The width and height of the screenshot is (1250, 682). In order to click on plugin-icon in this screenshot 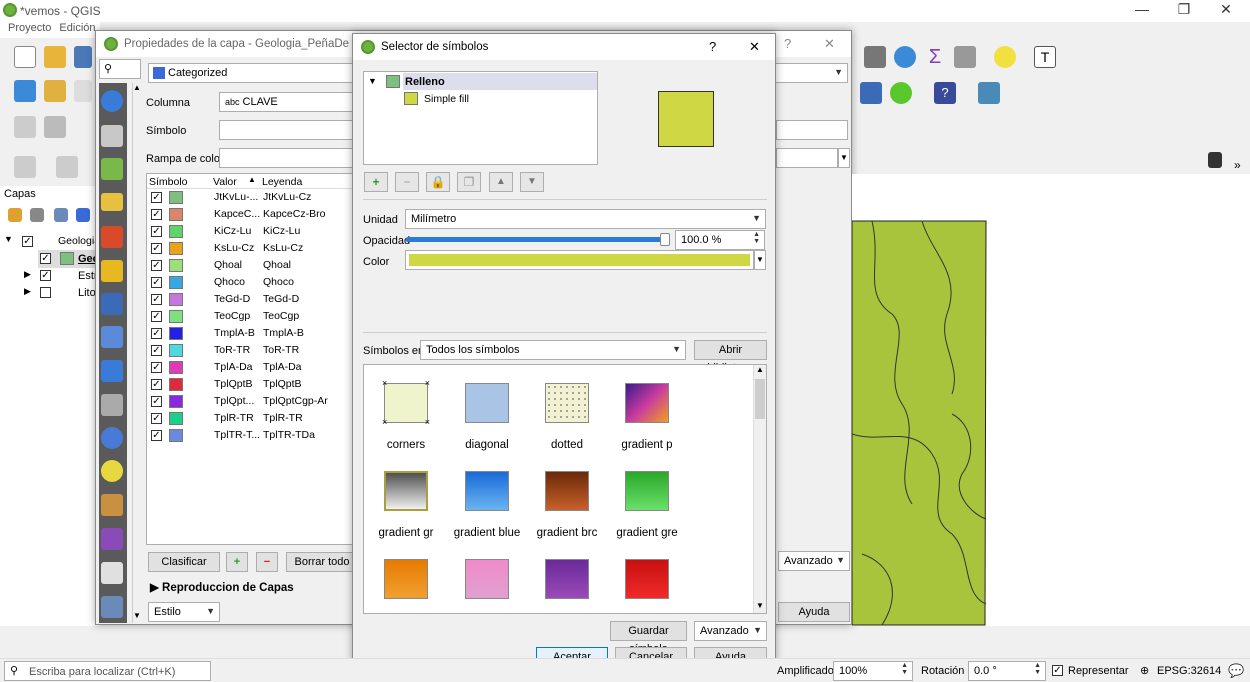, I will do `click(901, 93)`.